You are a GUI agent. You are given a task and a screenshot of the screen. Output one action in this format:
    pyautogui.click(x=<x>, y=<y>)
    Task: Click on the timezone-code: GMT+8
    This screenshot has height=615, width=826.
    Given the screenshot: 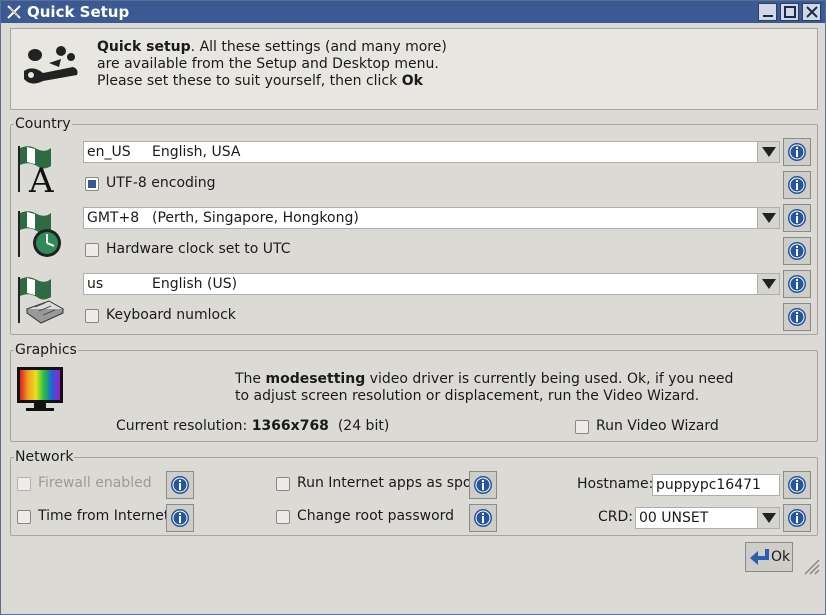 What is the action you would take?
    pyautogui.click(x=113, y=218)
    